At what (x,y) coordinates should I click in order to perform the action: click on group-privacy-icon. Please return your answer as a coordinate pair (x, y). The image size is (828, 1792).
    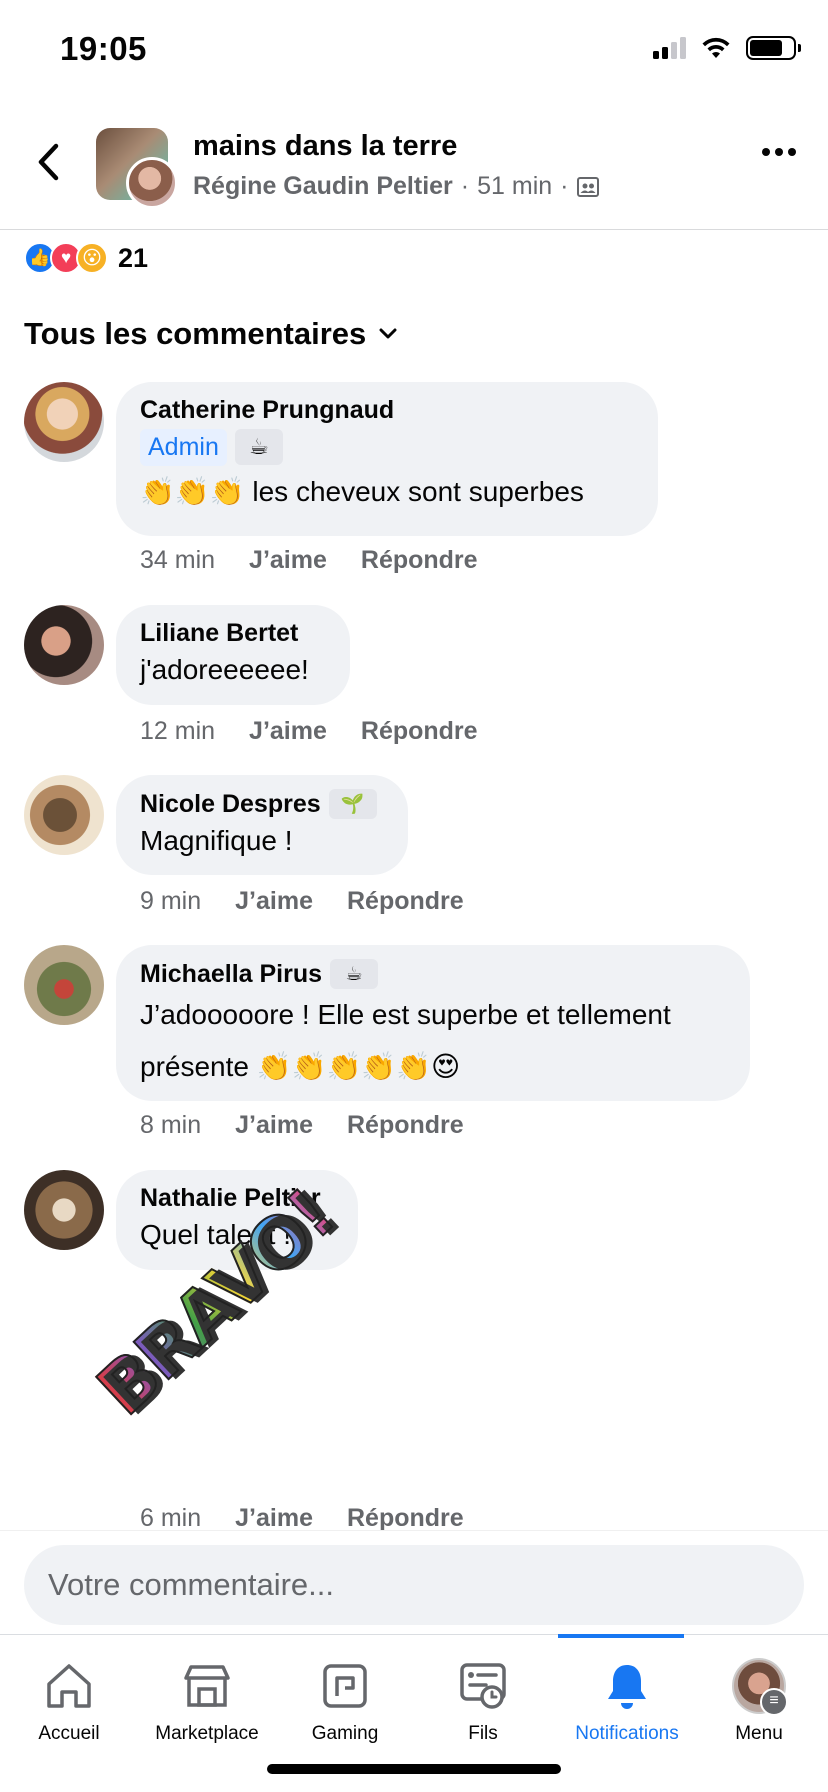
    Looking at the image, I should click on (588, 186).